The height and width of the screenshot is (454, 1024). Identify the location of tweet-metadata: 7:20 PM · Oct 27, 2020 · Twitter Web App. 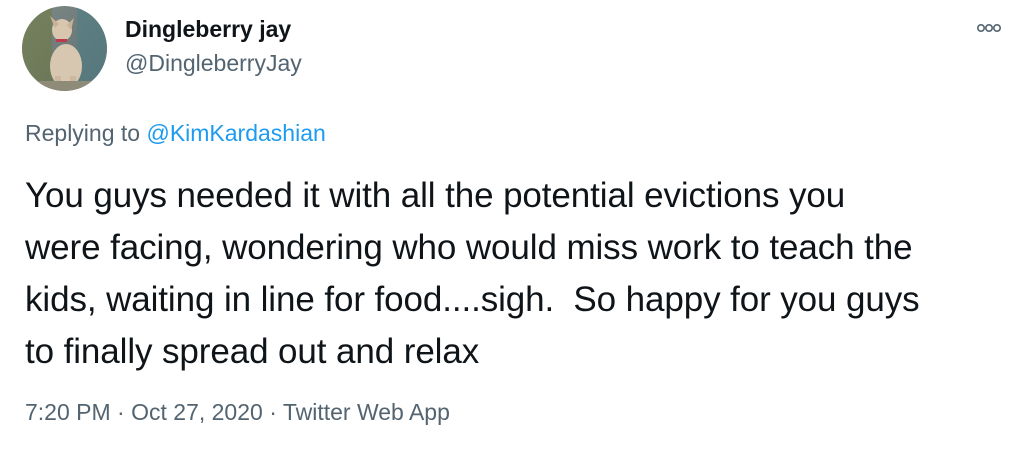
(237, 412).